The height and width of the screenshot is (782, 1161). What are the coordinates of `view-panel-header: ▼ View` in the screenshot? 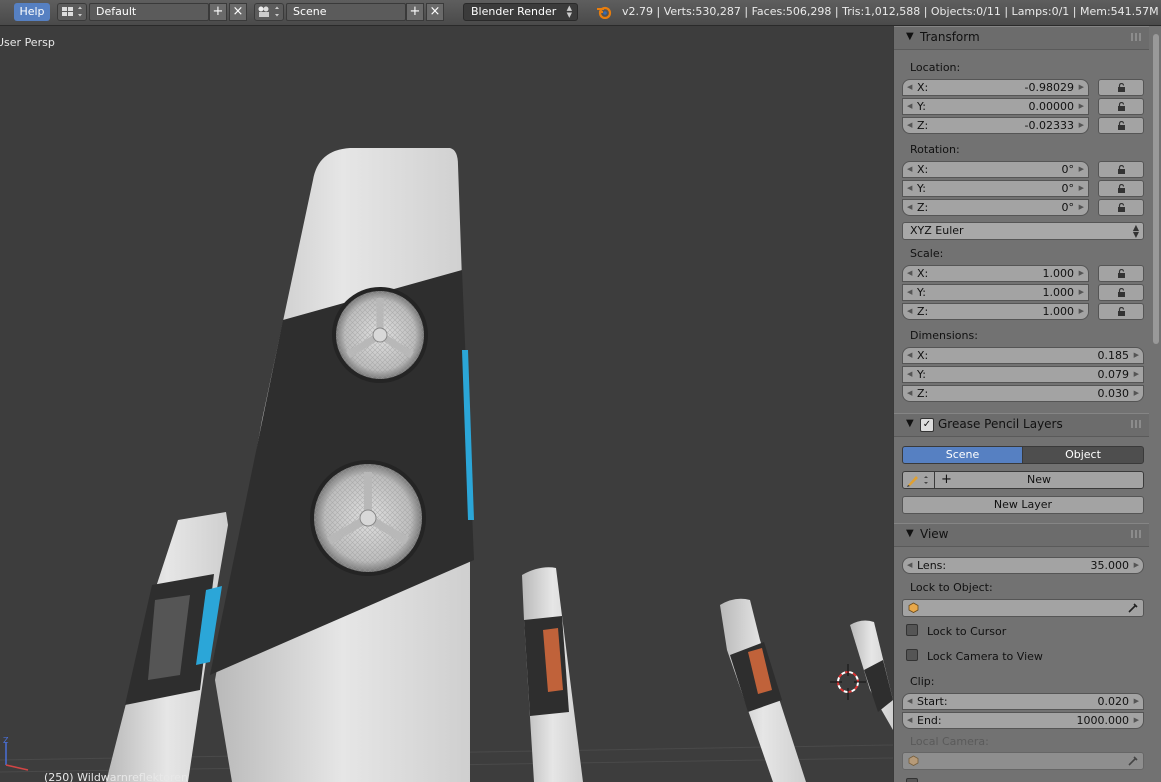 It's located at (1021, 535).